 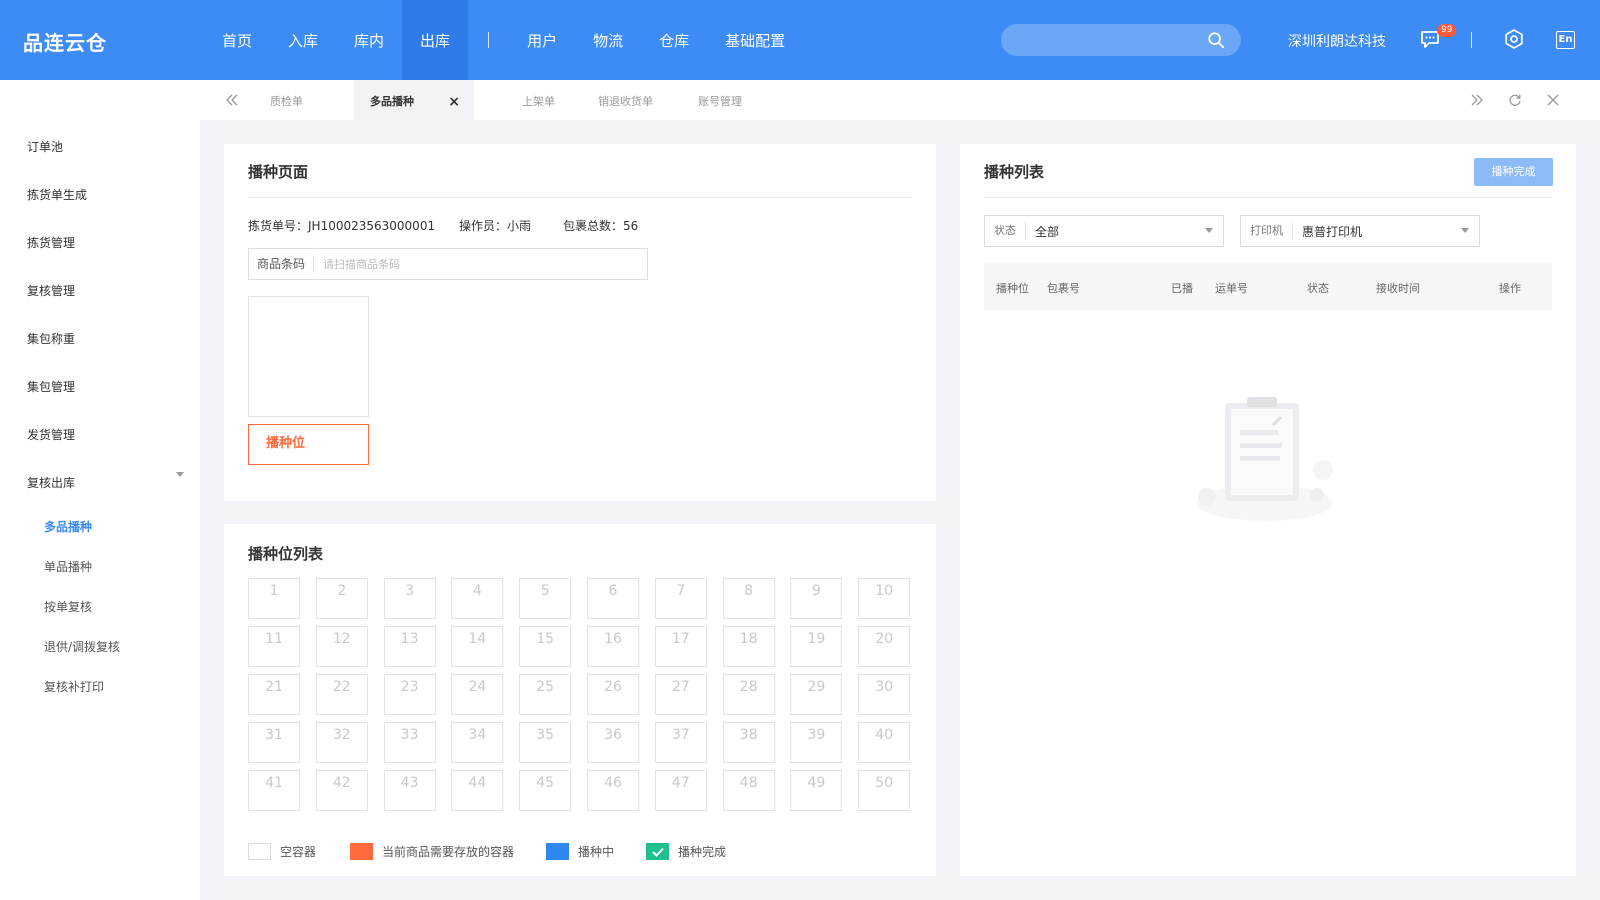 What do you see at coordinates (259, 851) in the screenshot?
I see `legend-swatch-empty` at bounding box center [259, 851].